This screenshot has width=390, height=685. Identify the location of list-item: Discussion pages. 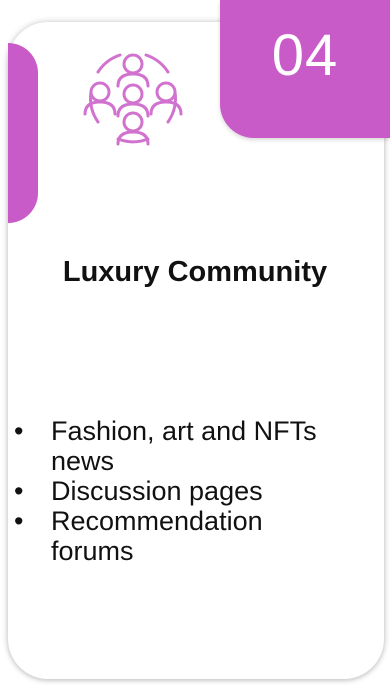
(167, 491).